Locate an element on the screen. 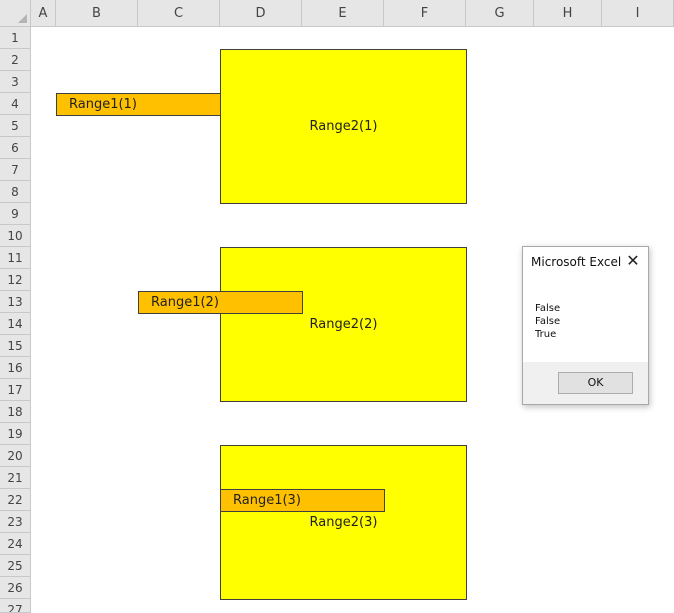  row-header-14: 14 is located at coordinates (15, 324).